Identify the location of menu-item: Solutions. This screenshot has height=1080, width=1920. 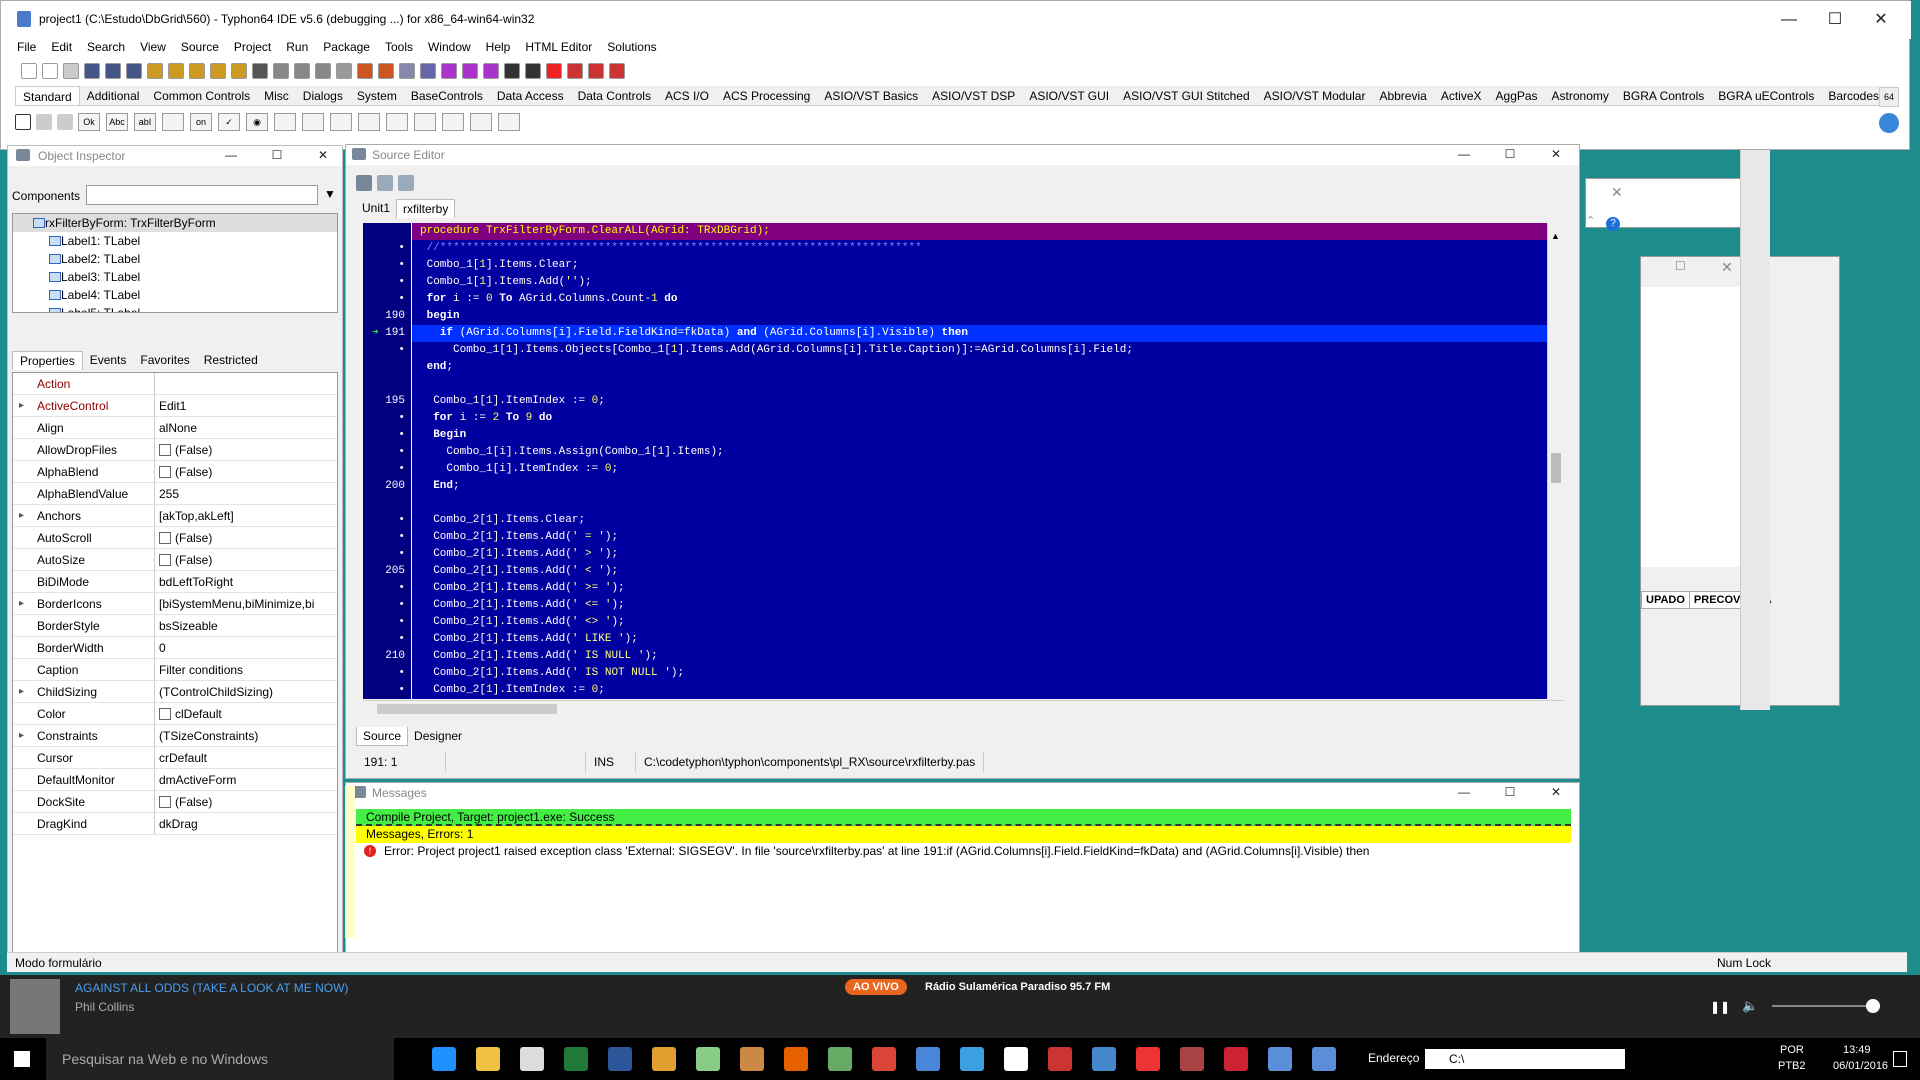
(631, 47).